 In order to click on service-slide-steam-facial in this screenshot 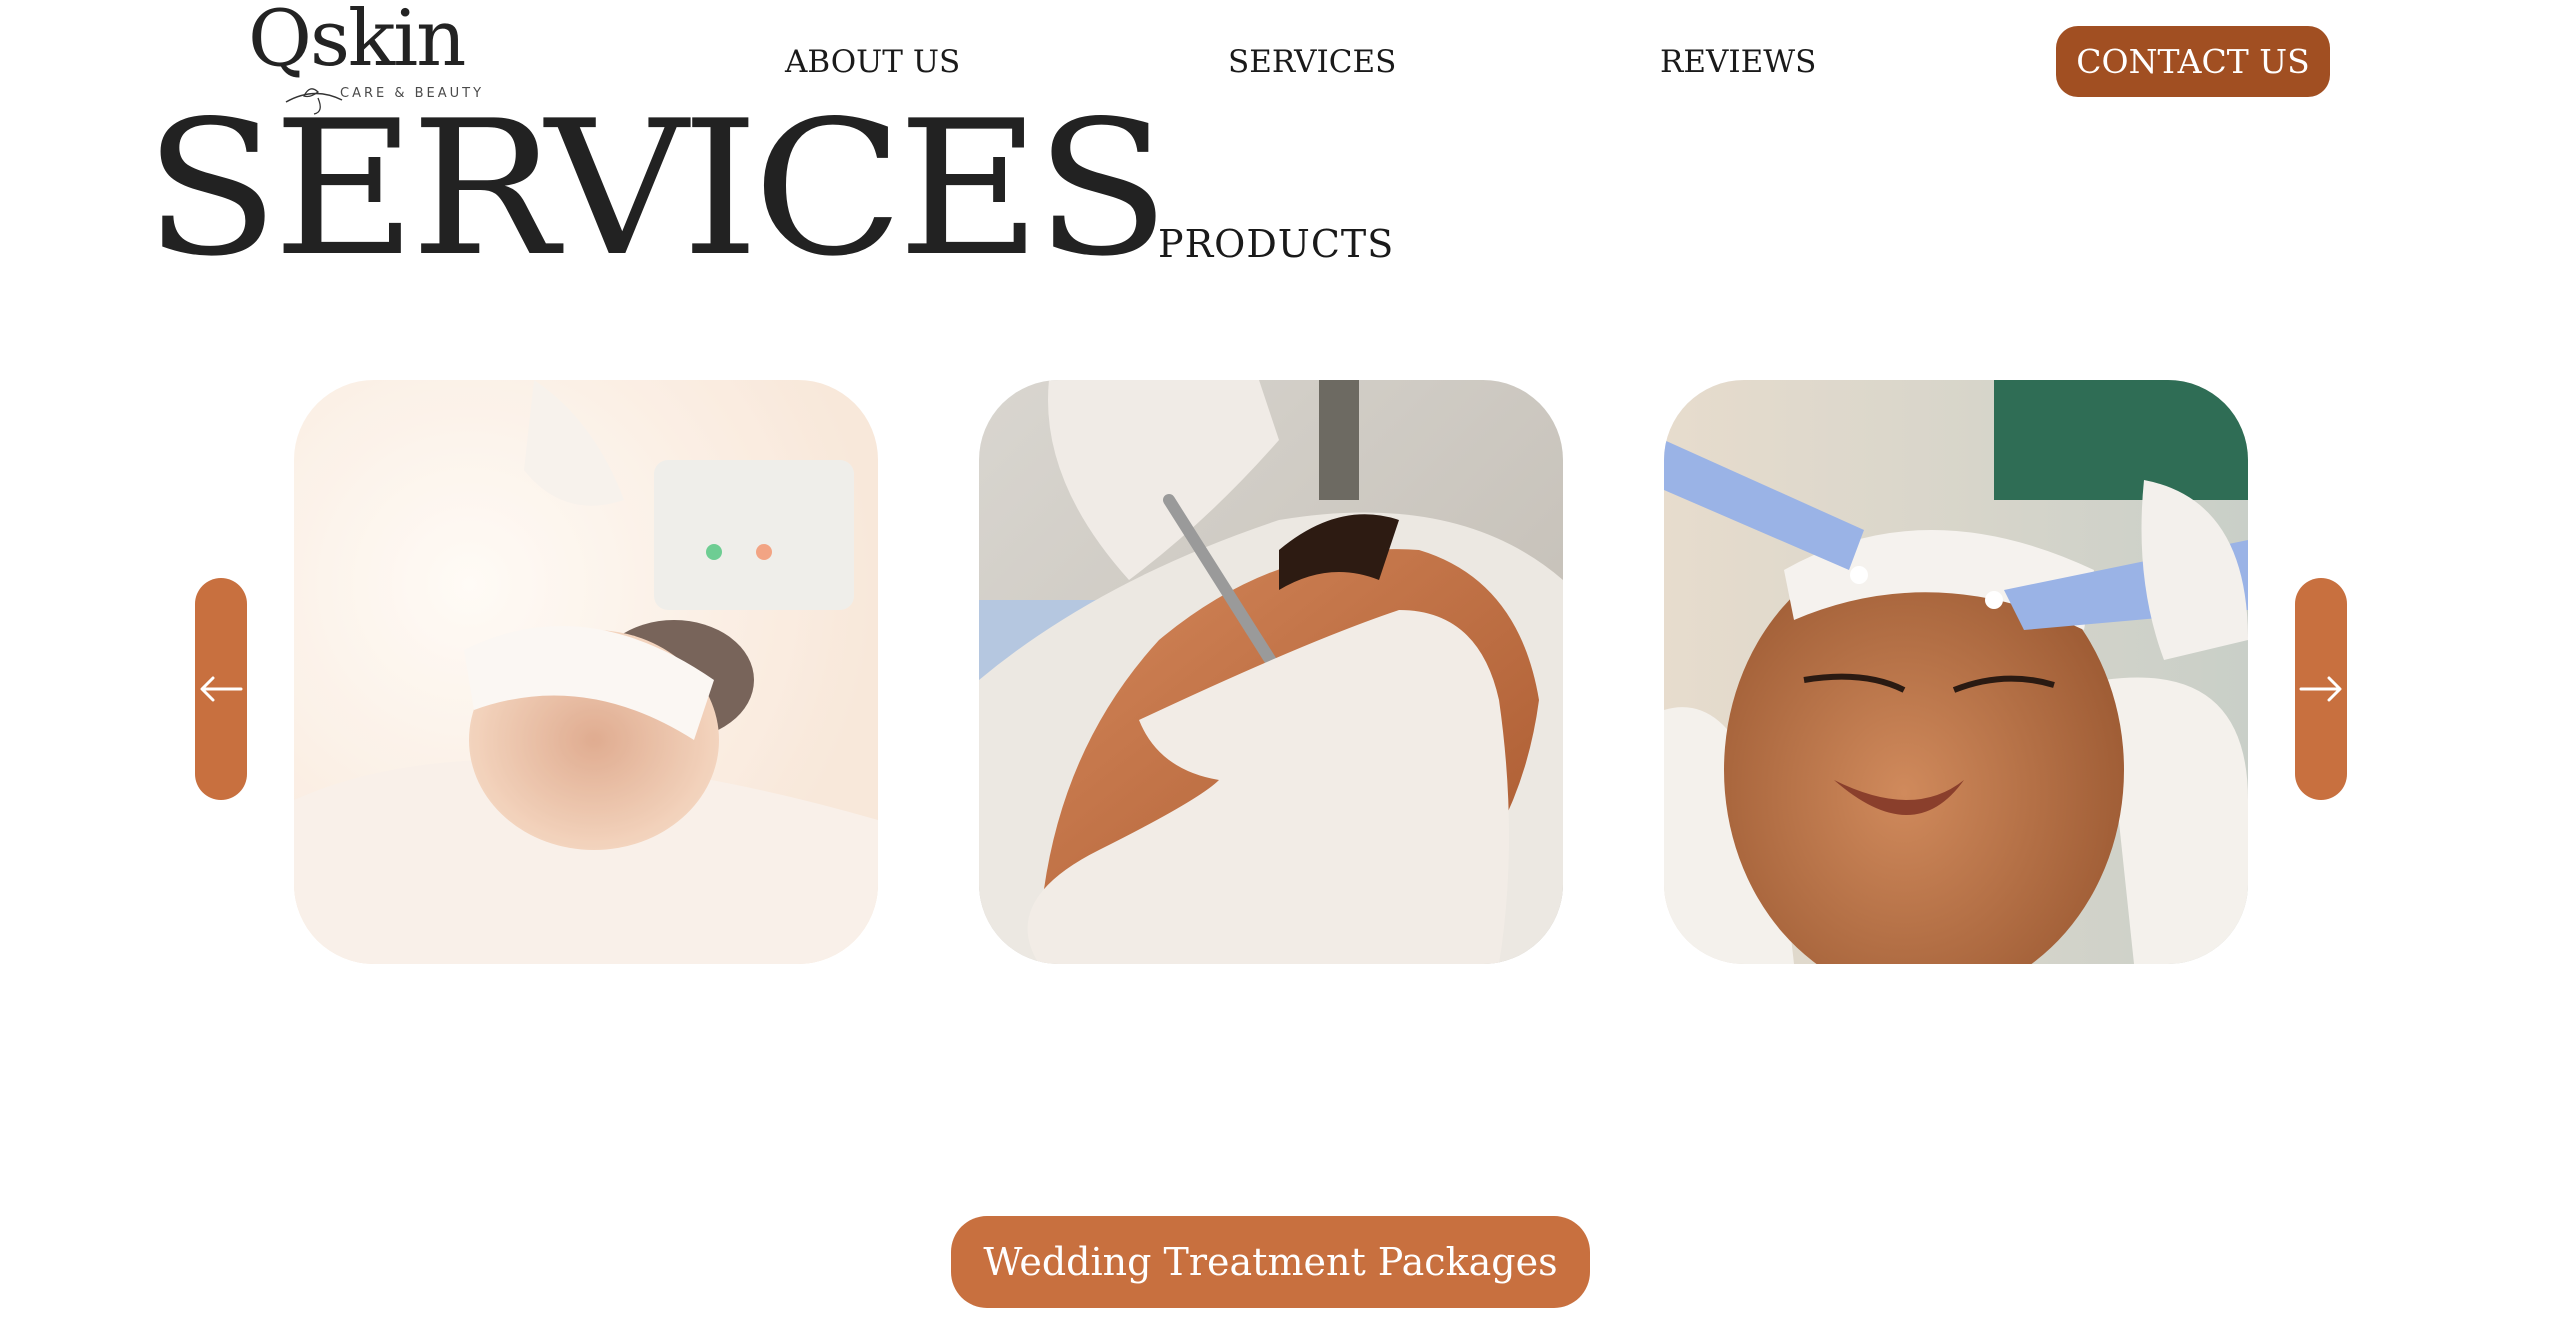, I will do `click(586, 672)`.